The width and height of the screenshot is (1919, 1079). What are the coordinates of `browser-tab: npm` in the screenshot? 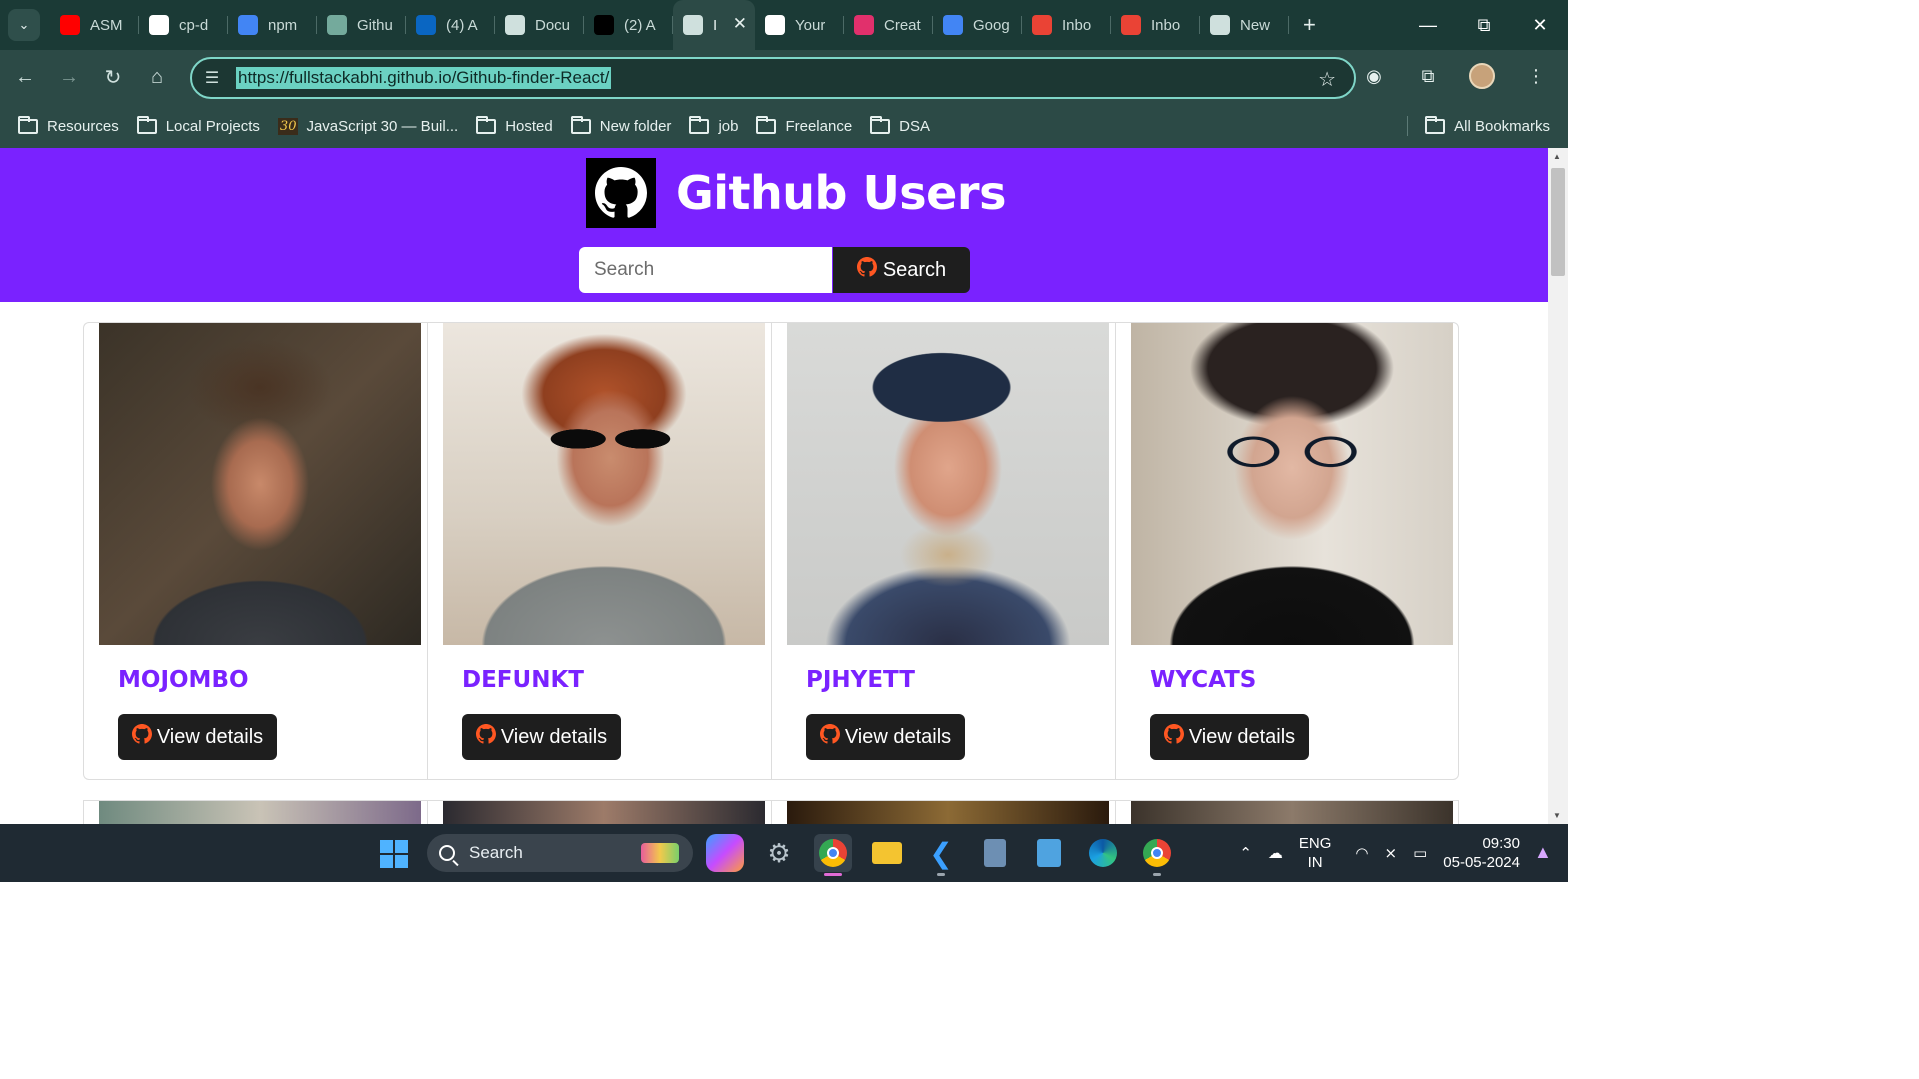 It's located at (272, 25).